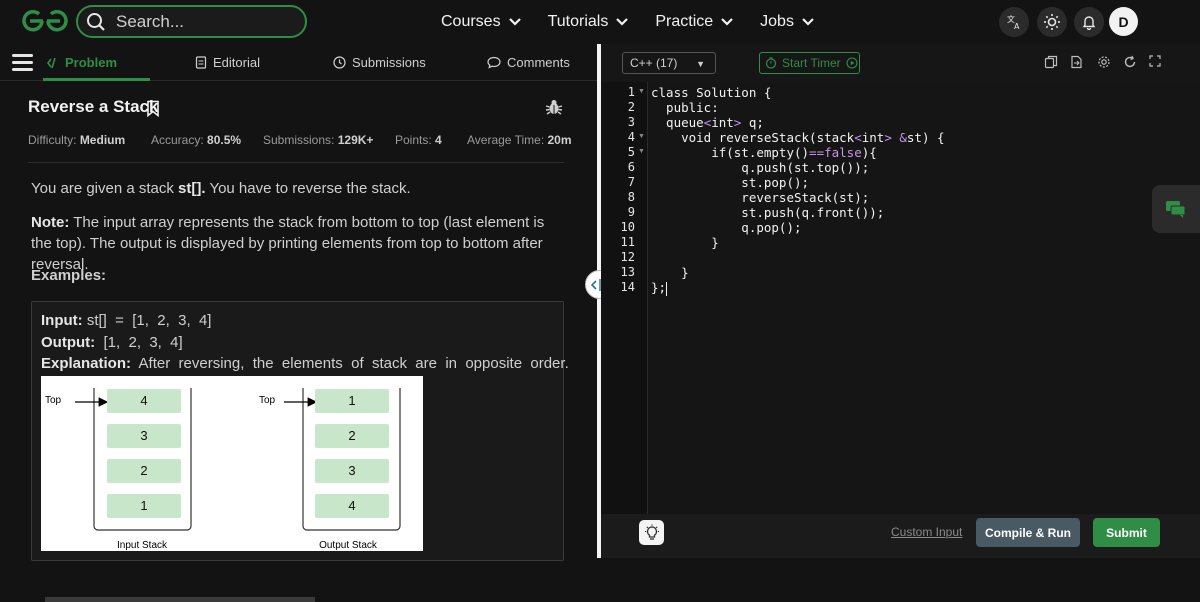 The width and height of the screenshot is (1200, 602). What do you see at coordinates (1126, 532) in the screenshot?
I see `submit-button: Submit` at bounding box center [1126, 532].